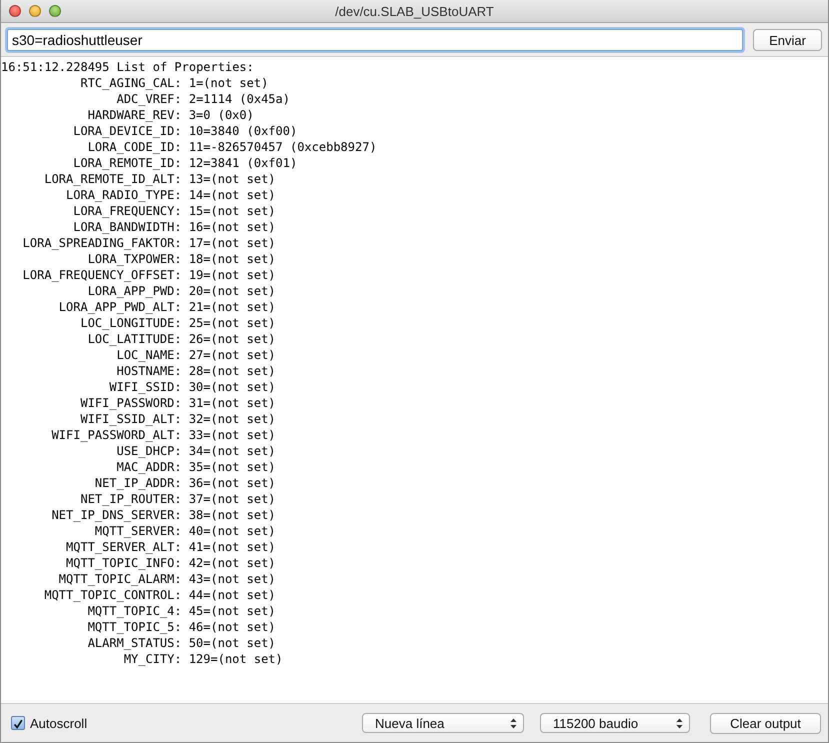  What do you see at coordinates (167, 307) in the screenshot?
I see `output-line: LORA_APP_PWD_ALT: 21=(not set)` at bounding box center [167, 307].